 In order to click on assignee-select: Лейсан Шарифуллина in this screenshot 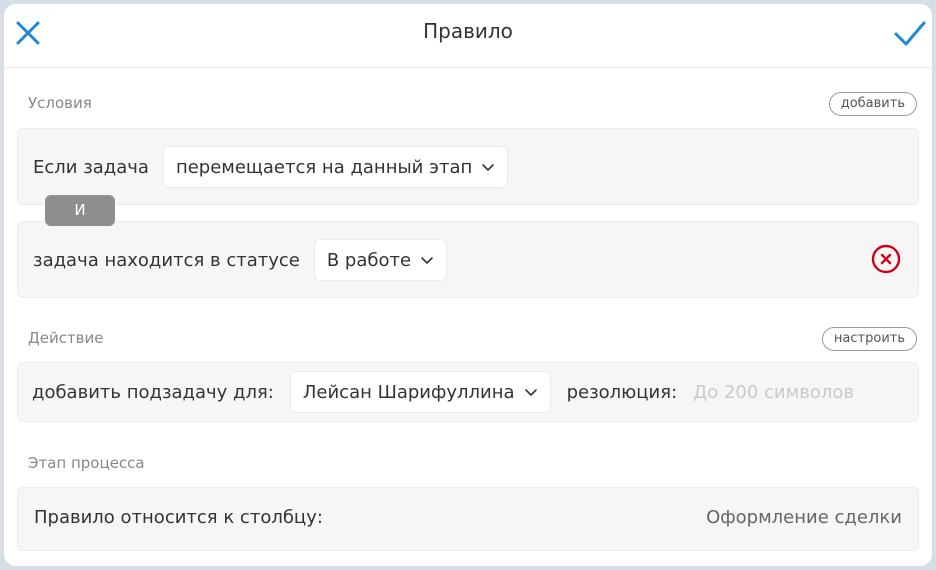, I will do `click(420, 392)`.